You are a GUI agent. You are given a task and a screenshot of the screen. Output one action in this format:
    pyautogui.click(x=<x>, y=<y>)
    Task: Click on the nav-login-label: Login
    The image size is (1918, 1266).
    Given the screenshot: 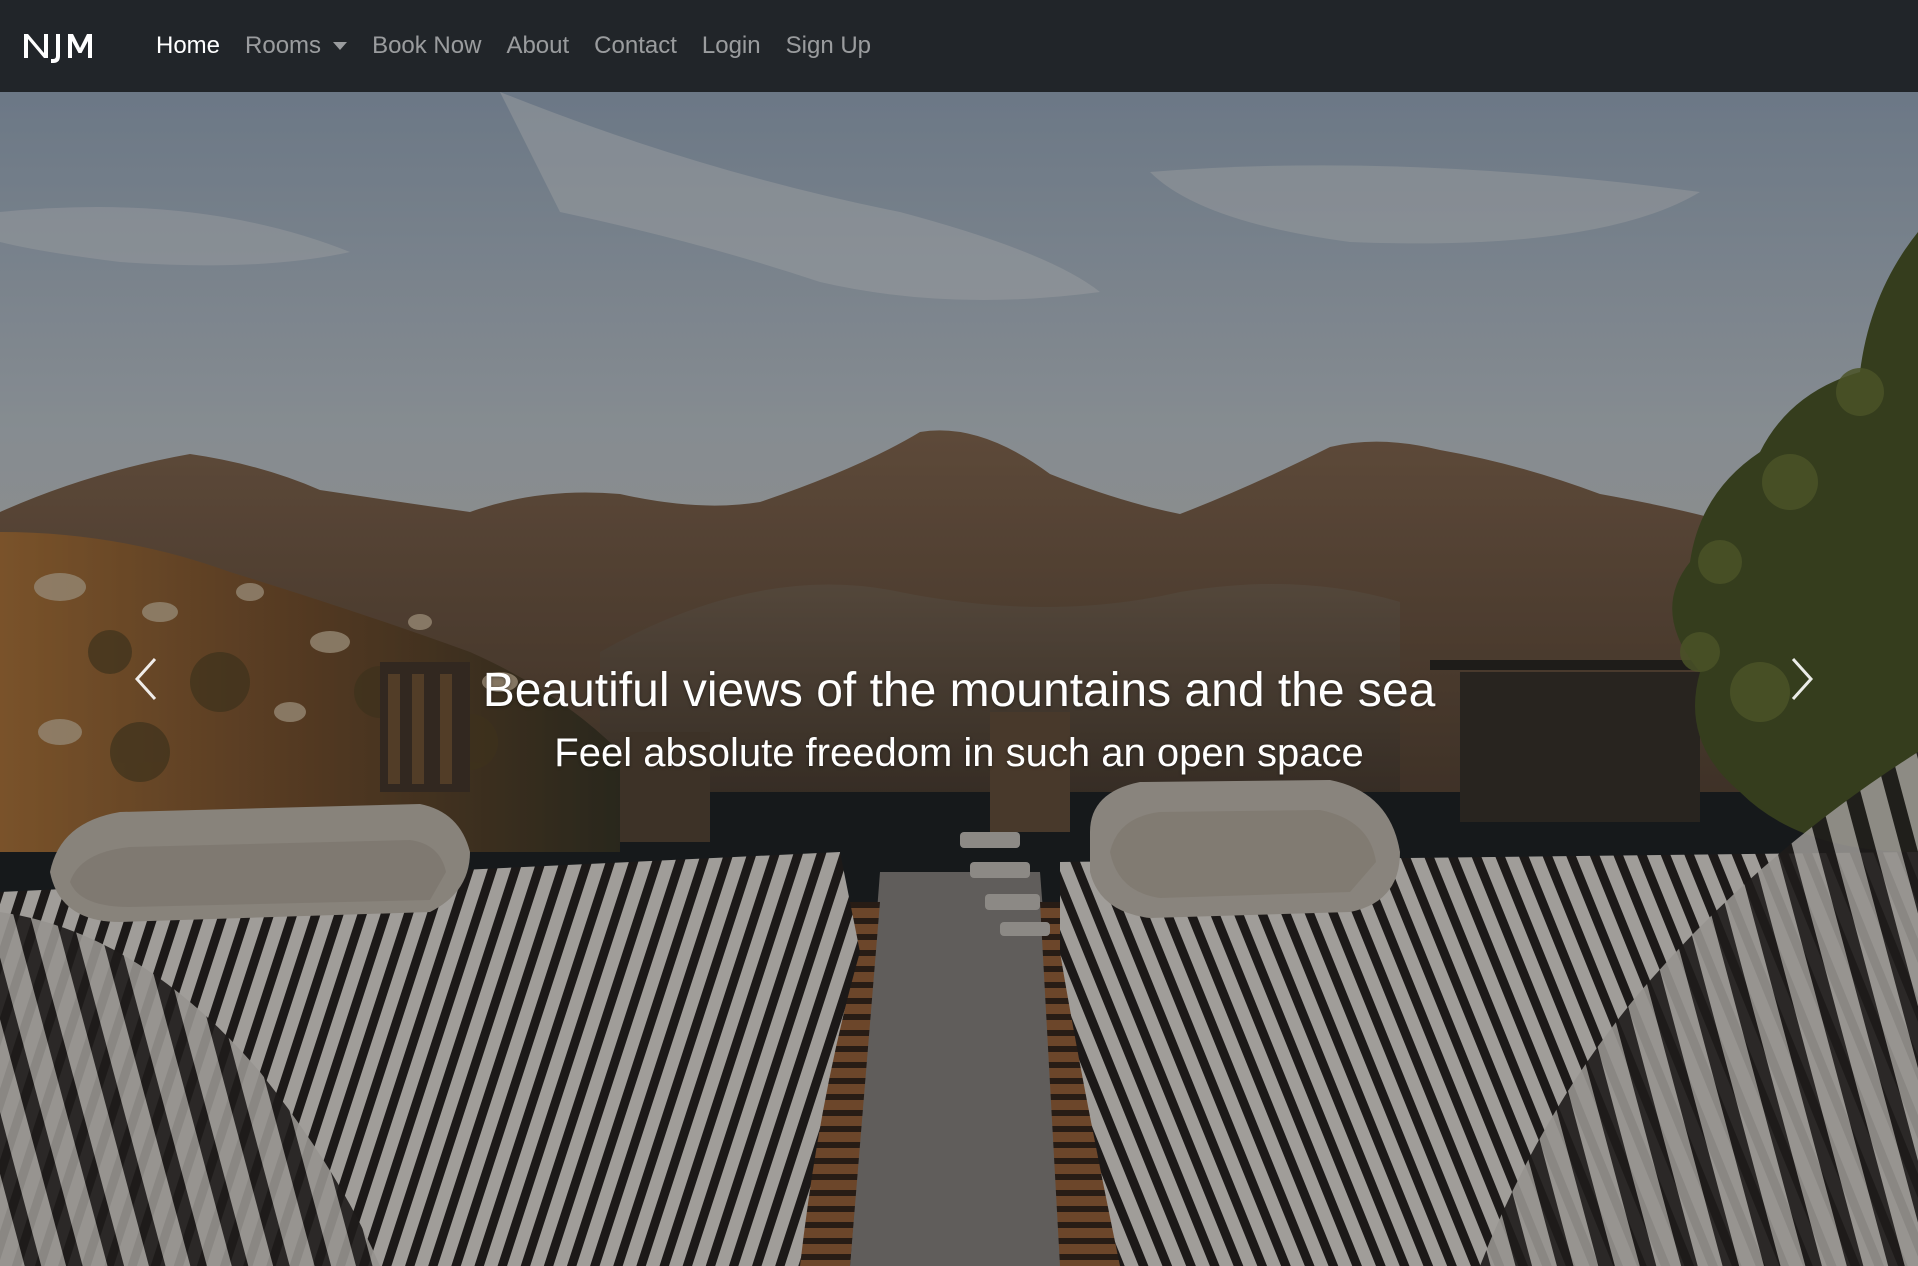 What is the action you would take?
    pyautogui.click(x=731, y=45)
    